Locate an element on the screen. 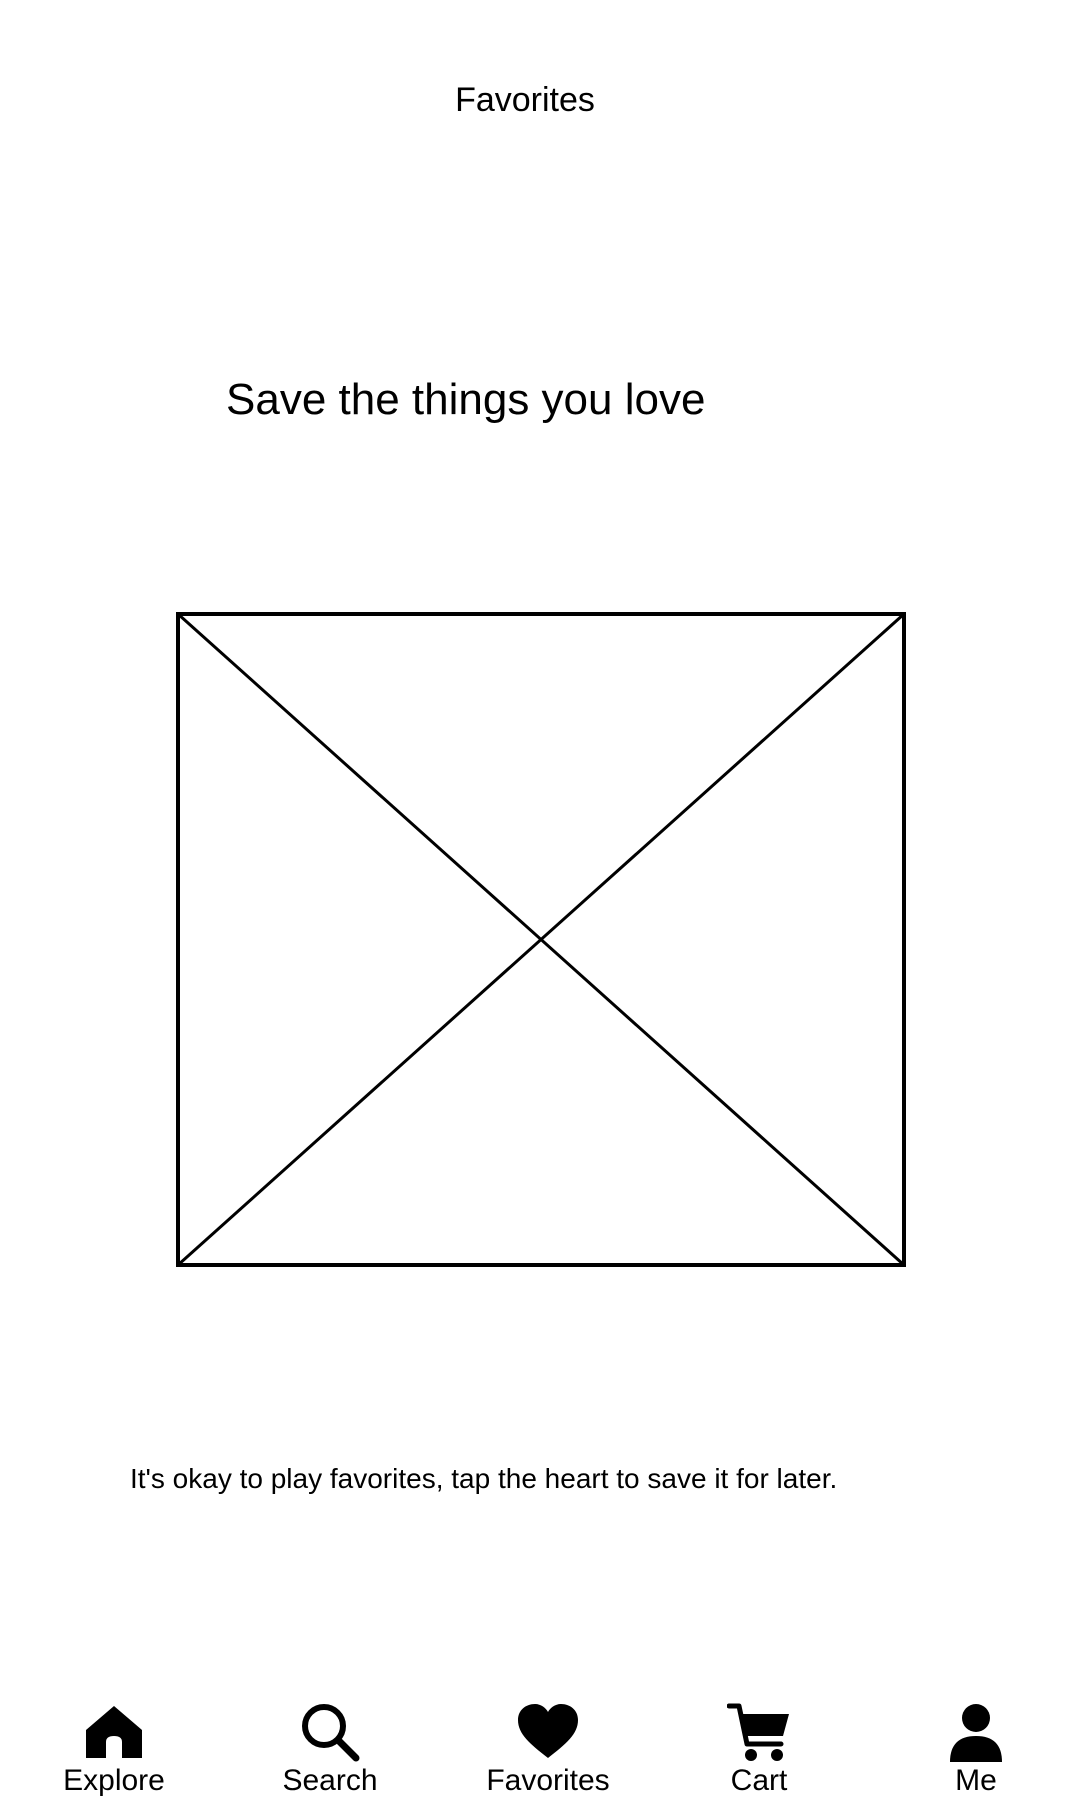  tab-favorites: Favorites is located at coordinates (548, 1745).